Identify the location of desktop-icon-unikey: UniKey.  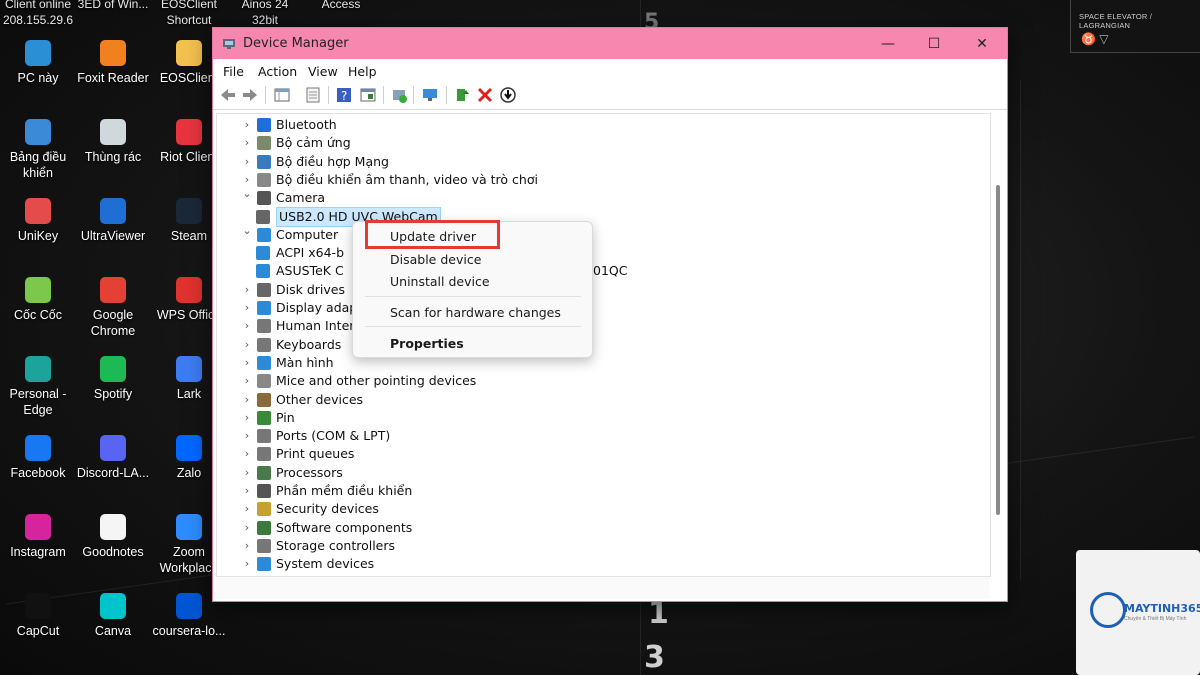
(38, 221).